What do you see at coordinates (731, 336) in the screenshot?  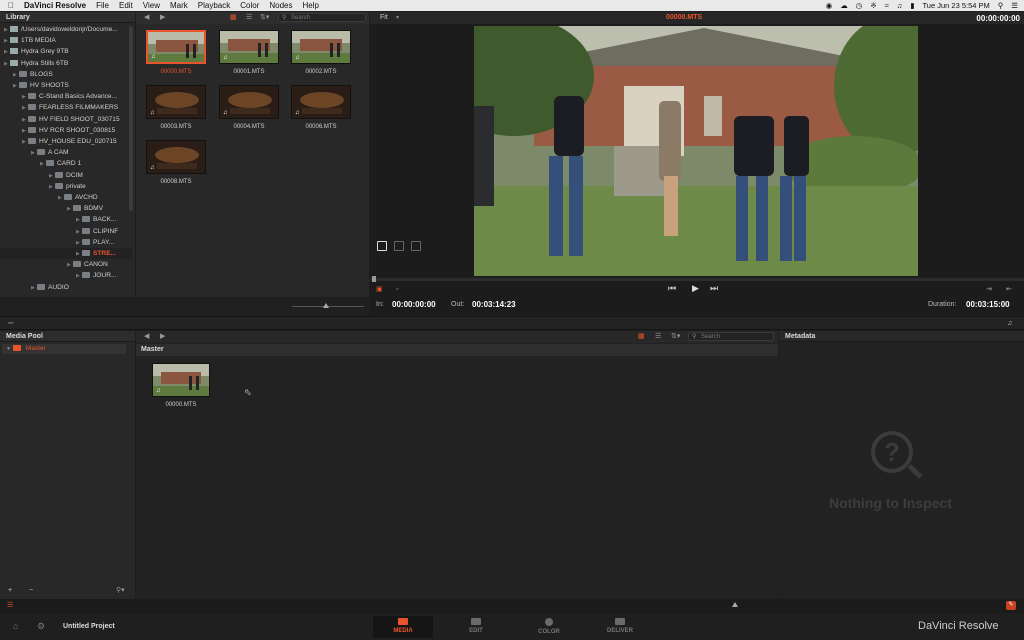 I see `pool-search-input: ⚲ Search` at bounding box center [731, 336].